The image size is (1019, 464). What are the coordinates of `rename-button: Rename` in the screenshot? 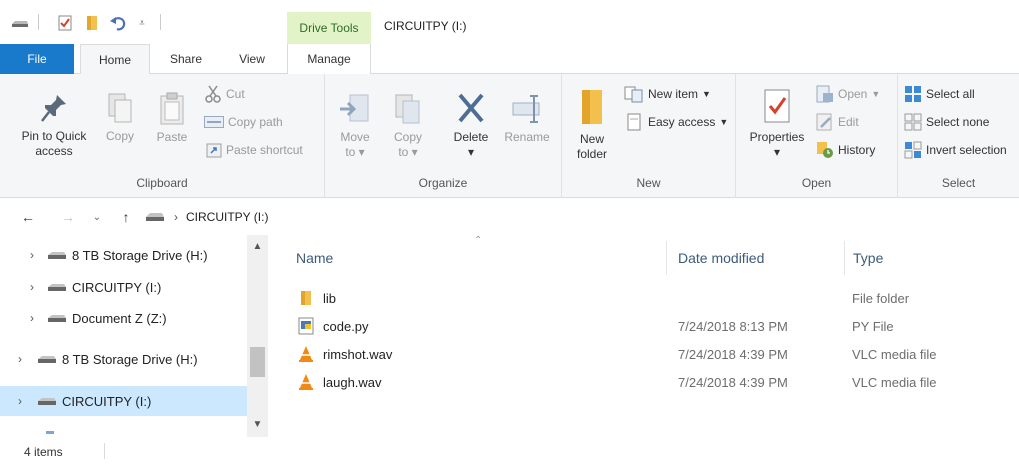 It's located at (527, 118).